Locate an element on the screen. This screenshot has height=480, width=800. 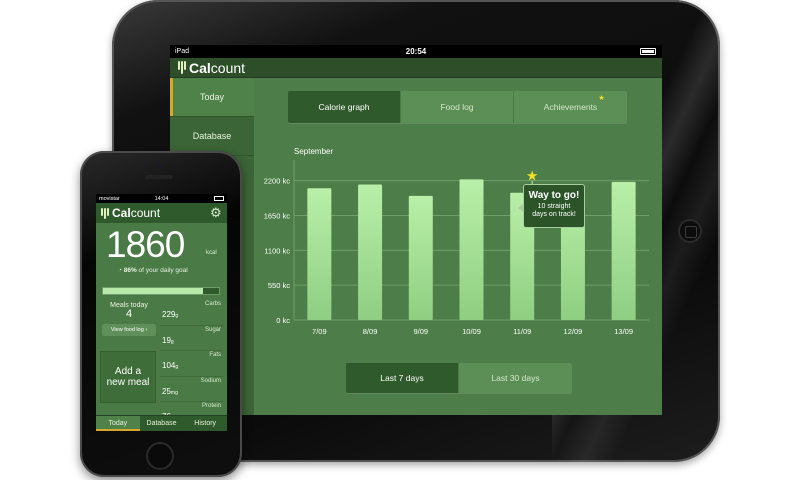
achievement-tooltip: Way to go! 10 straight days on track! is located at coordinates (551, 206).